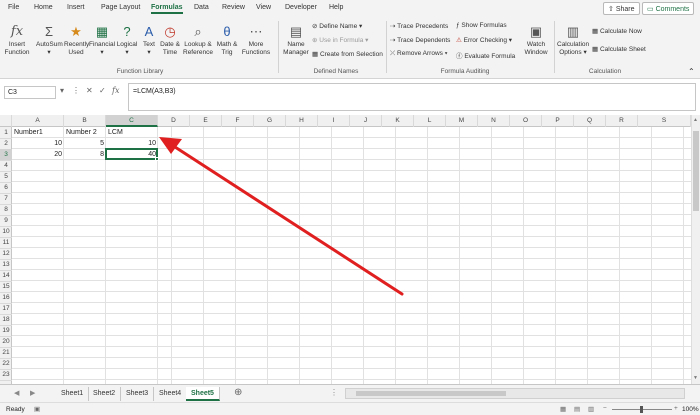 Image resolution: width=700 pixels, height=415 pixels. I want to click on zoom-level: 100%, so click(690, 409).